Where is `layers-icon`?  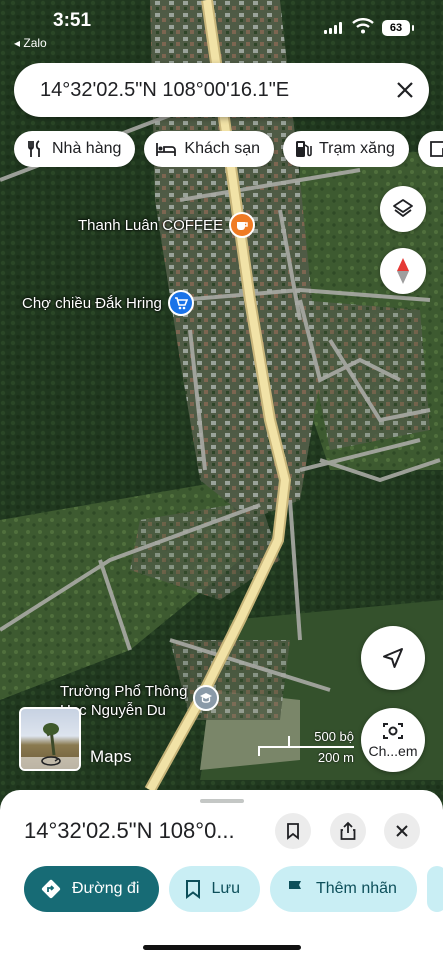
layers-icon is located at coordinates (403, 208).